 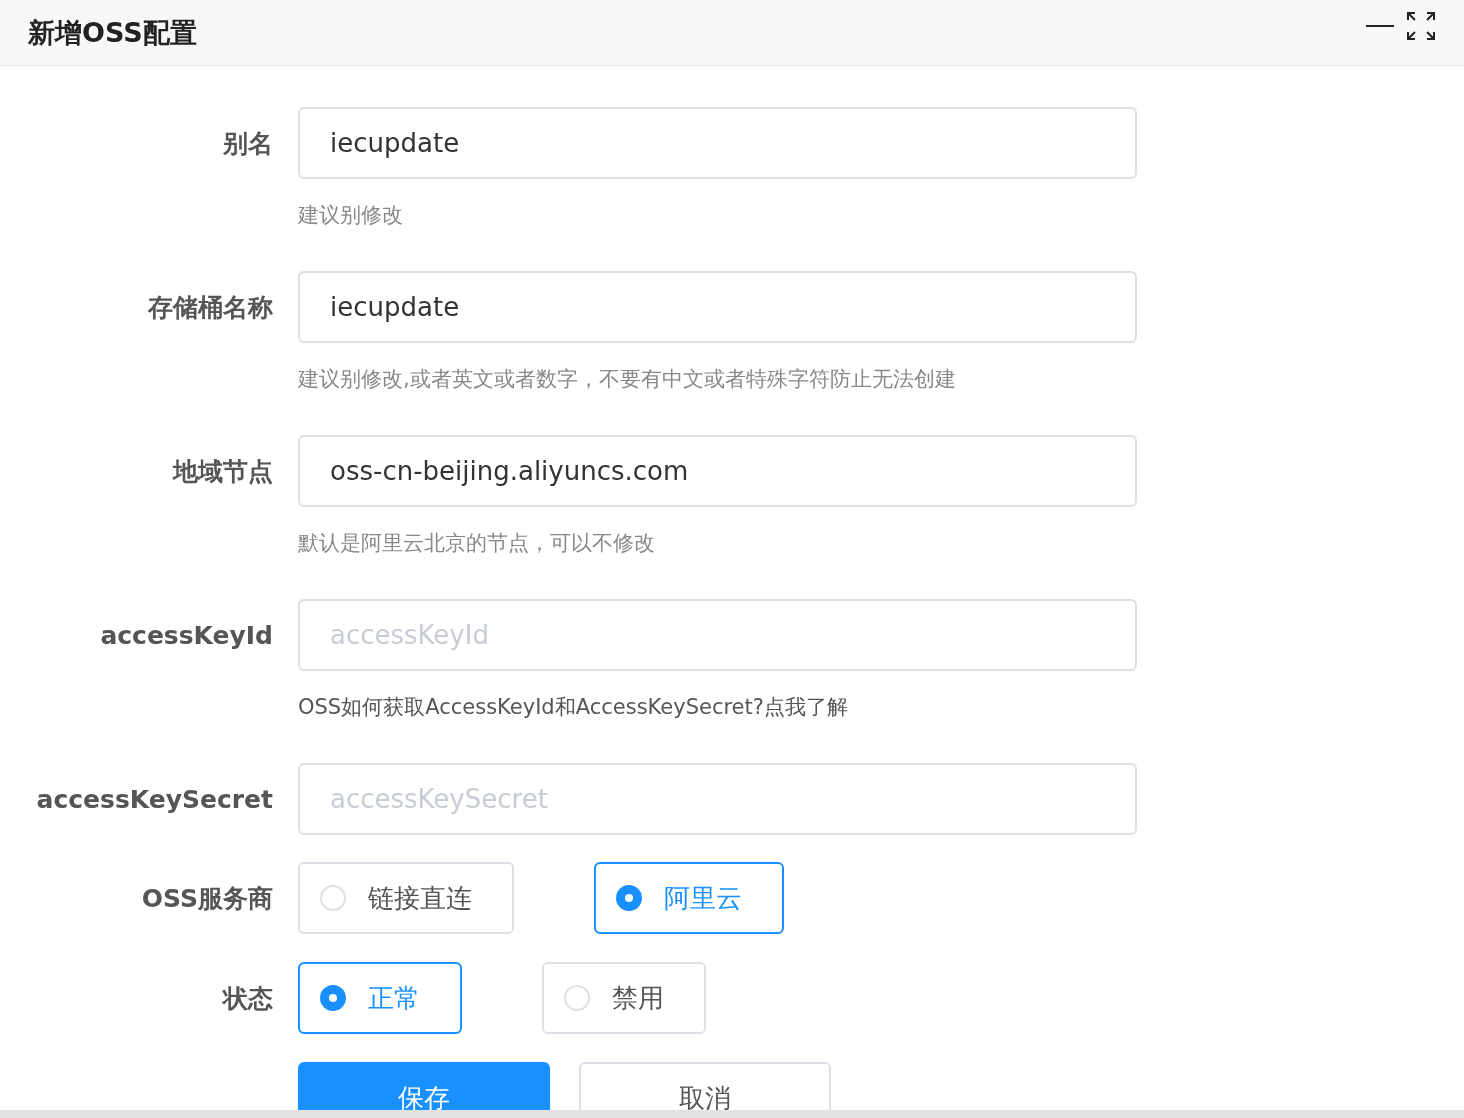 I want to click on field-label: 存储桶名称, so click(x=210, y=307).